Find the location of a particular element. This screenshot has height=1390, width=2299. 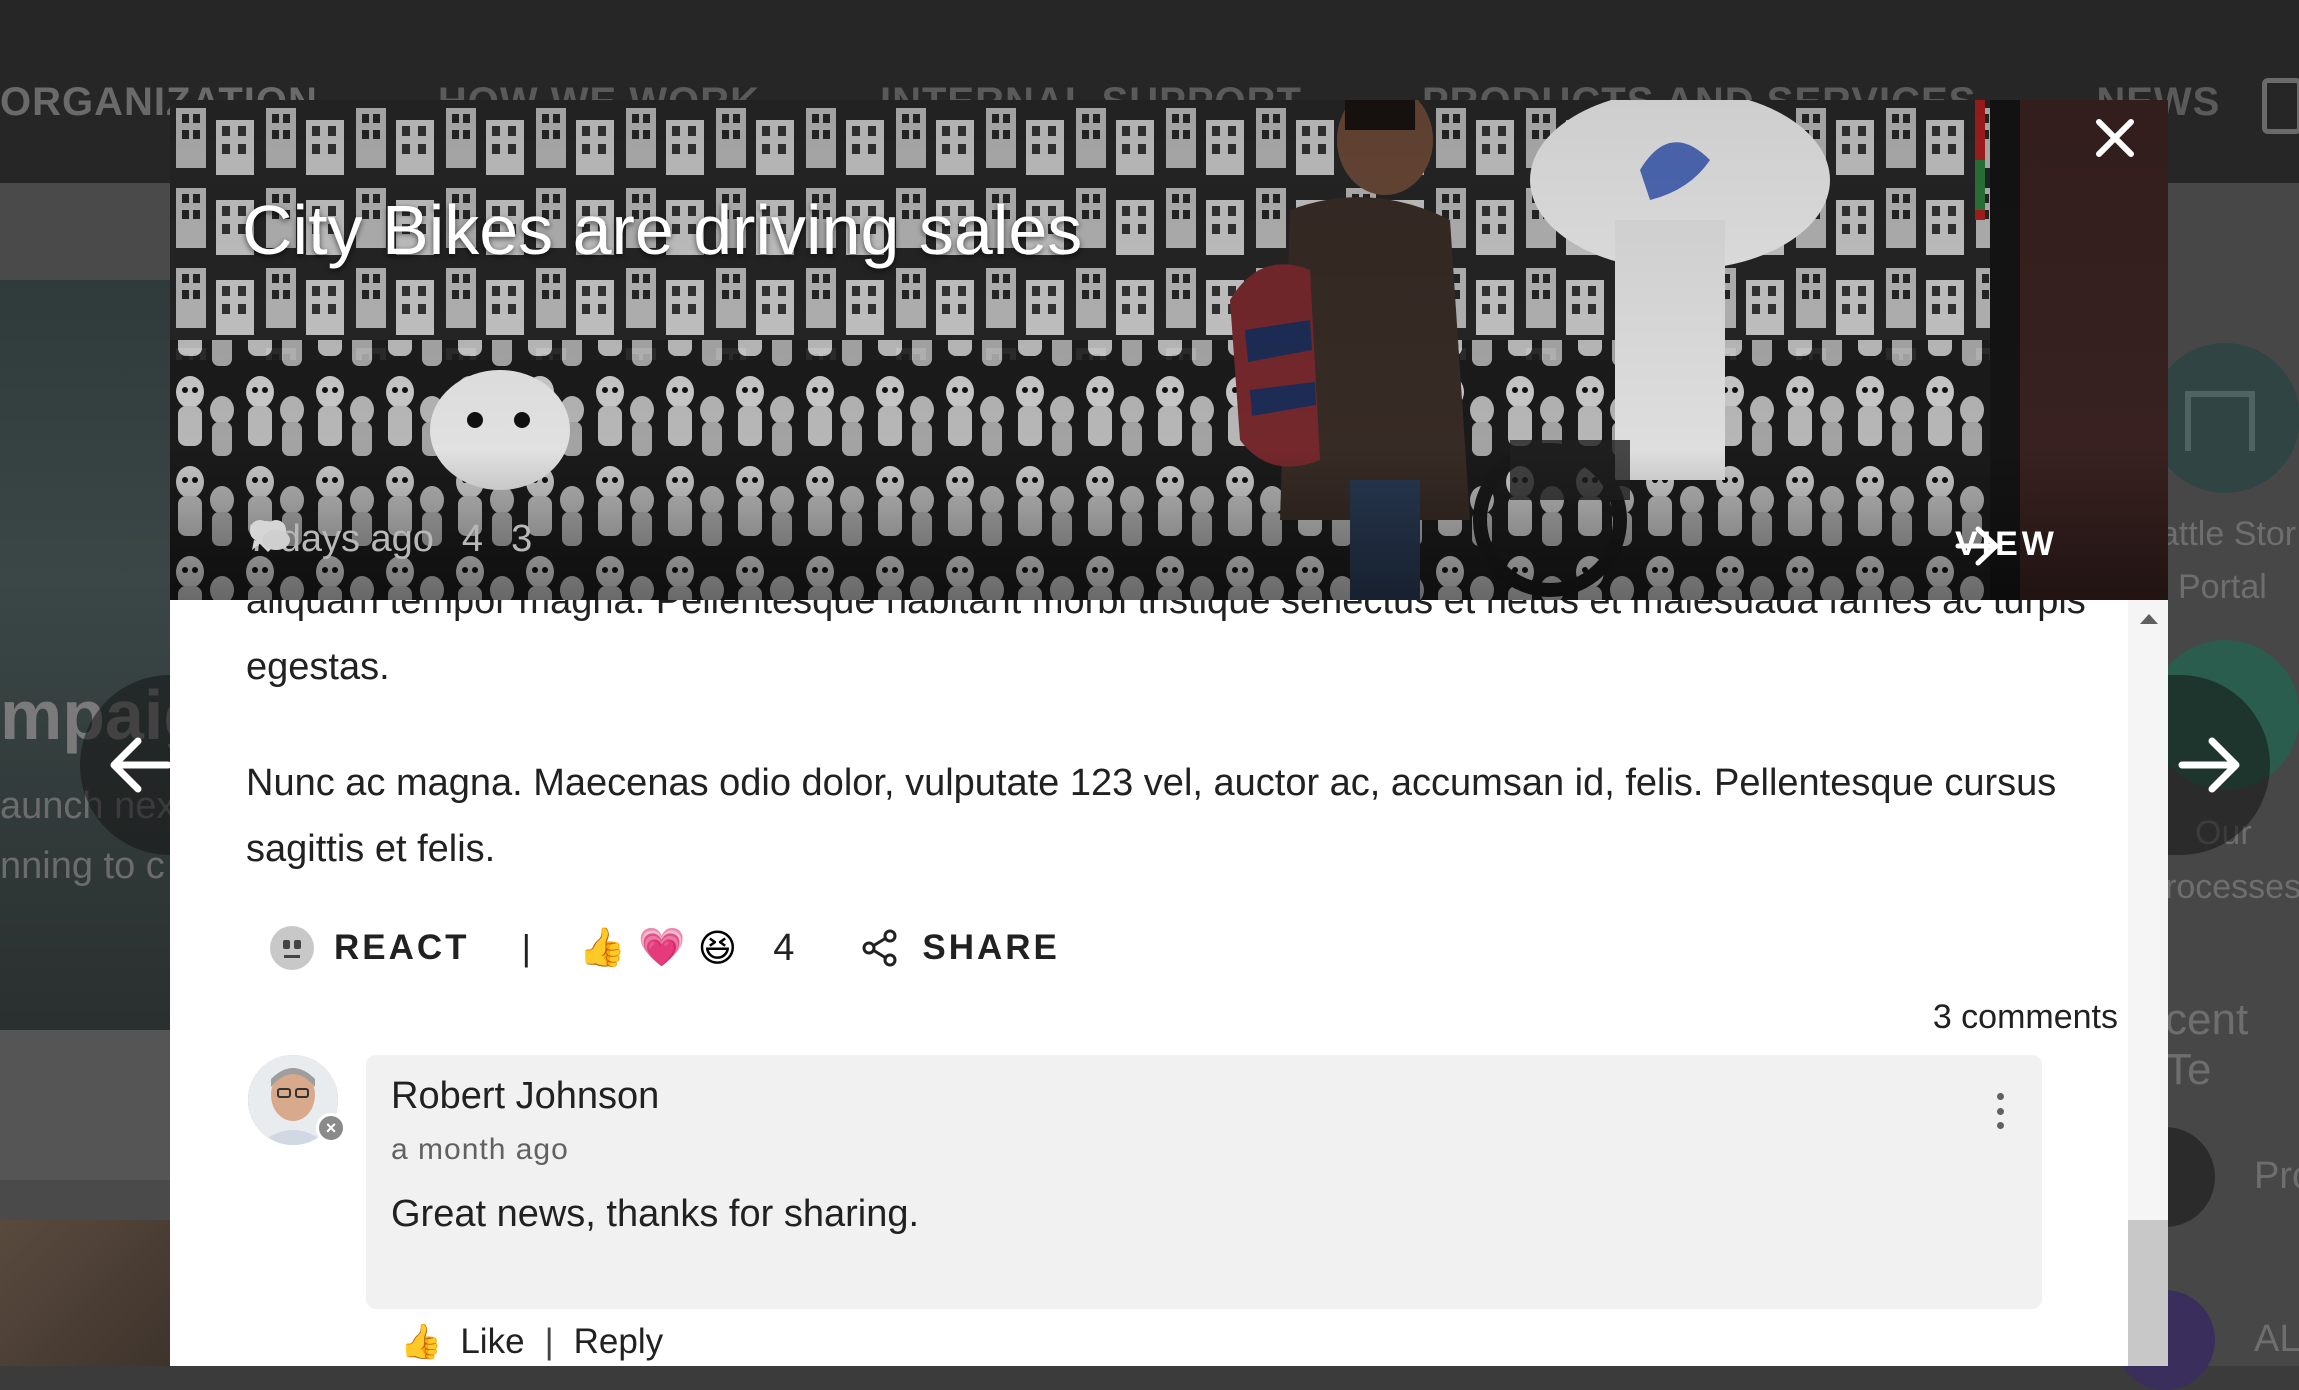

bg-row-label: Pro is located at coordinates (2276, 1176).